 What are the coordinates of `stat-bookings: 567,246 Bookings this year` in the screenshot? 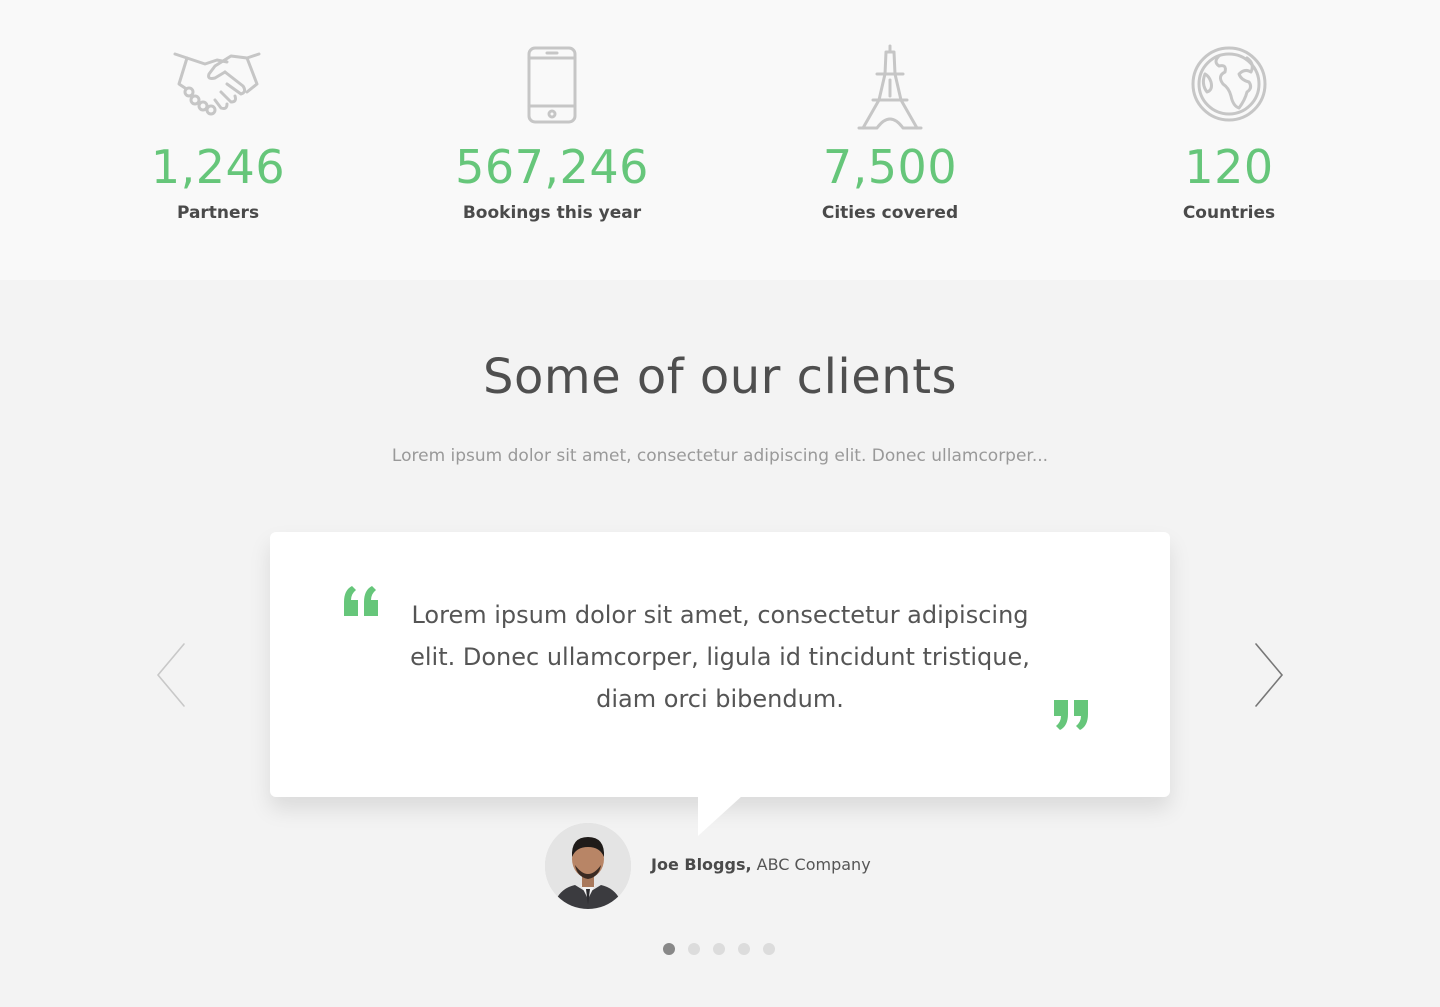 It's located at (552, 140).